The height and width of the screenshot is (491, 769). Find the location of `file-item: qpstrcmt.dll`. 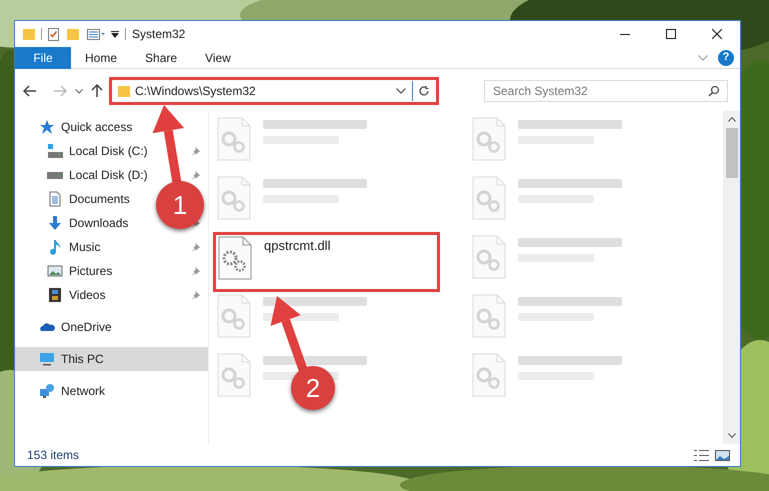

file-item: qpstrcmt.dll is located at coordinates (326, 258).